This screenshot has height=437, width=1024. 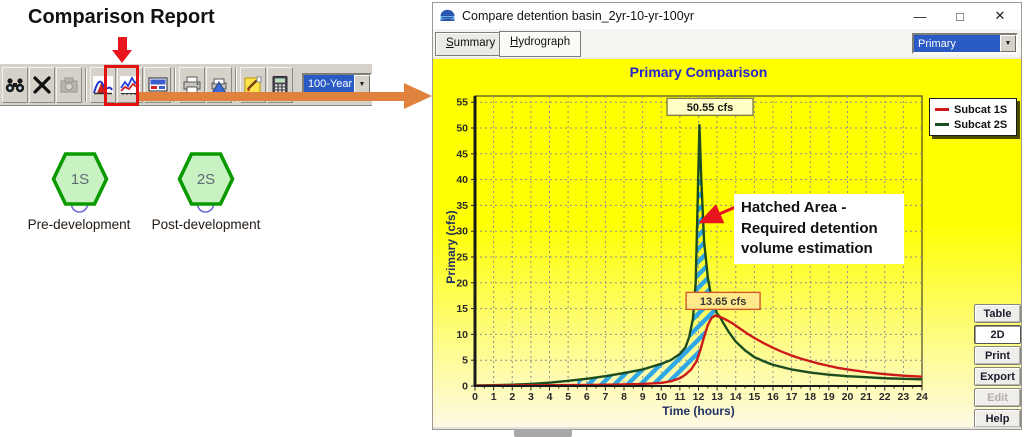 What do you see at coordinates (543, 433) in the screenshot?
I see `background-fragment` at bounding box center [543, 433].